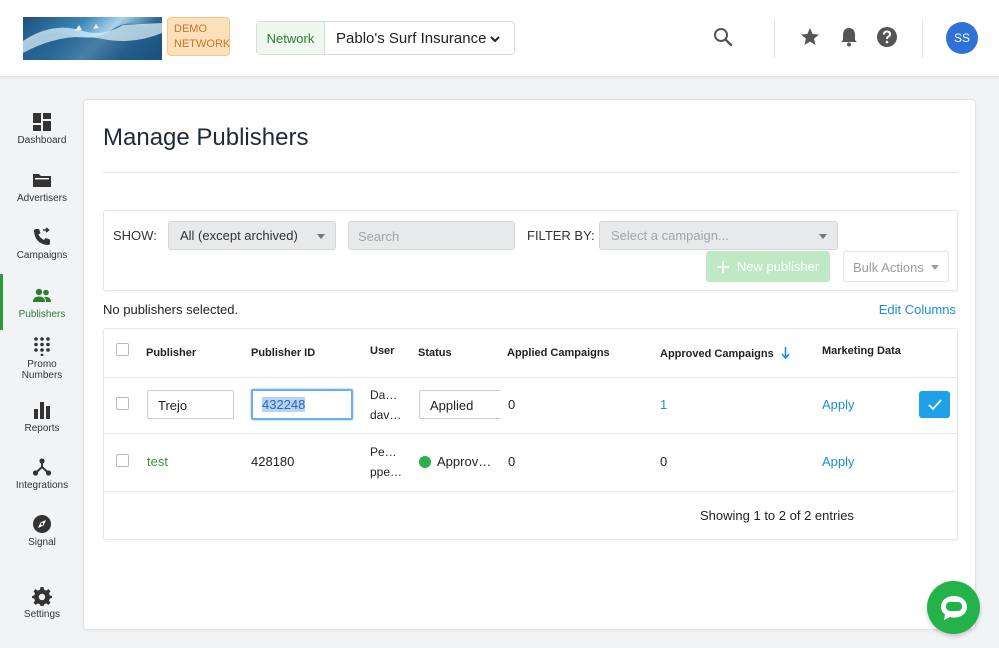 The image size is (999, 648). I want to click on status-value: Applied, so click(452, 405).